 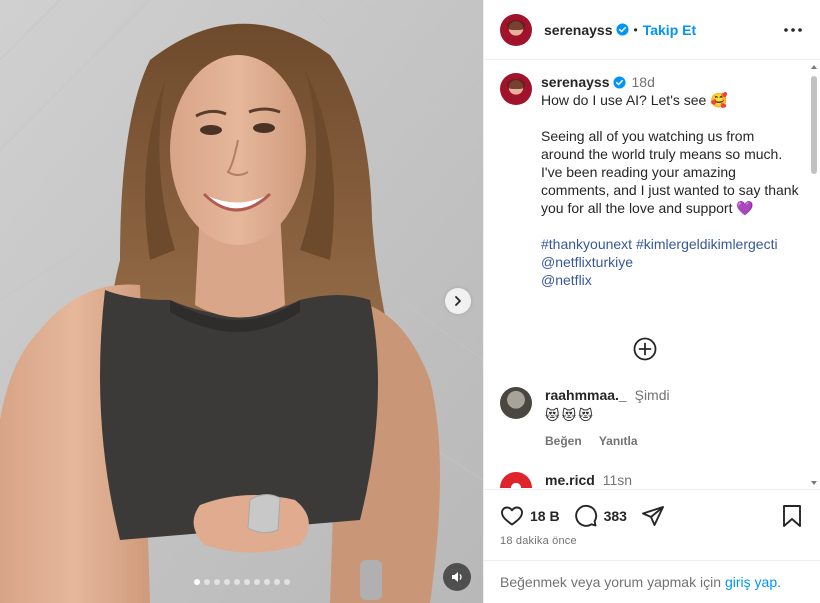 What do you see at coordinates (516, 89) in the screenshot?
I see `caption-avatar` at bounding box center [516, 89].